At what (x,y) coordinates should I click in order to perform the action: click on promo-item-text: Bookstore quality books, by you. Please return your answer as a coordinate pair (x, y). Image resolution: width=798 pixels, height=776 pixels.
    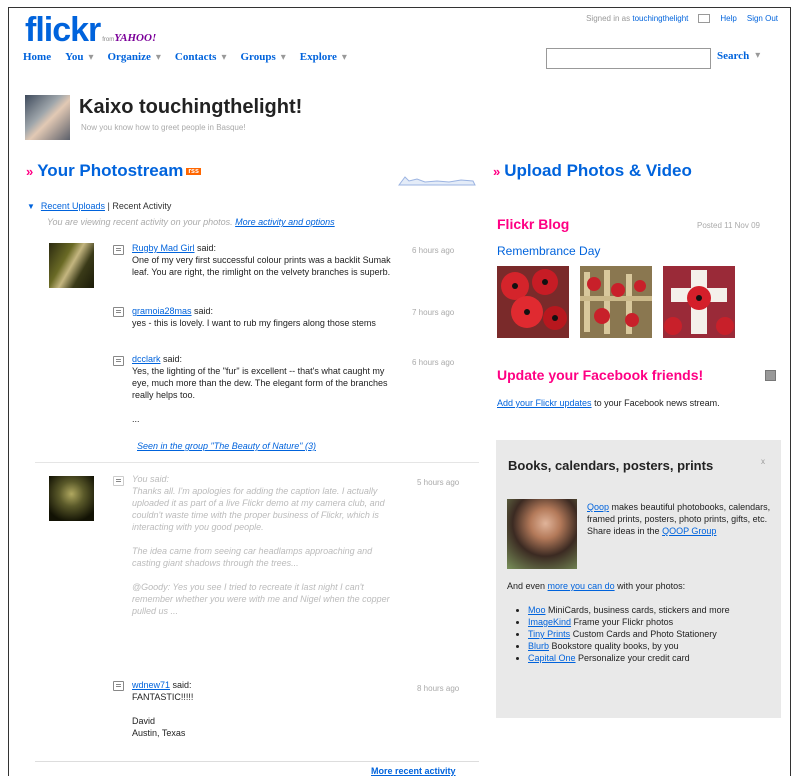
    Looking at the image, I should click on (615, 646).